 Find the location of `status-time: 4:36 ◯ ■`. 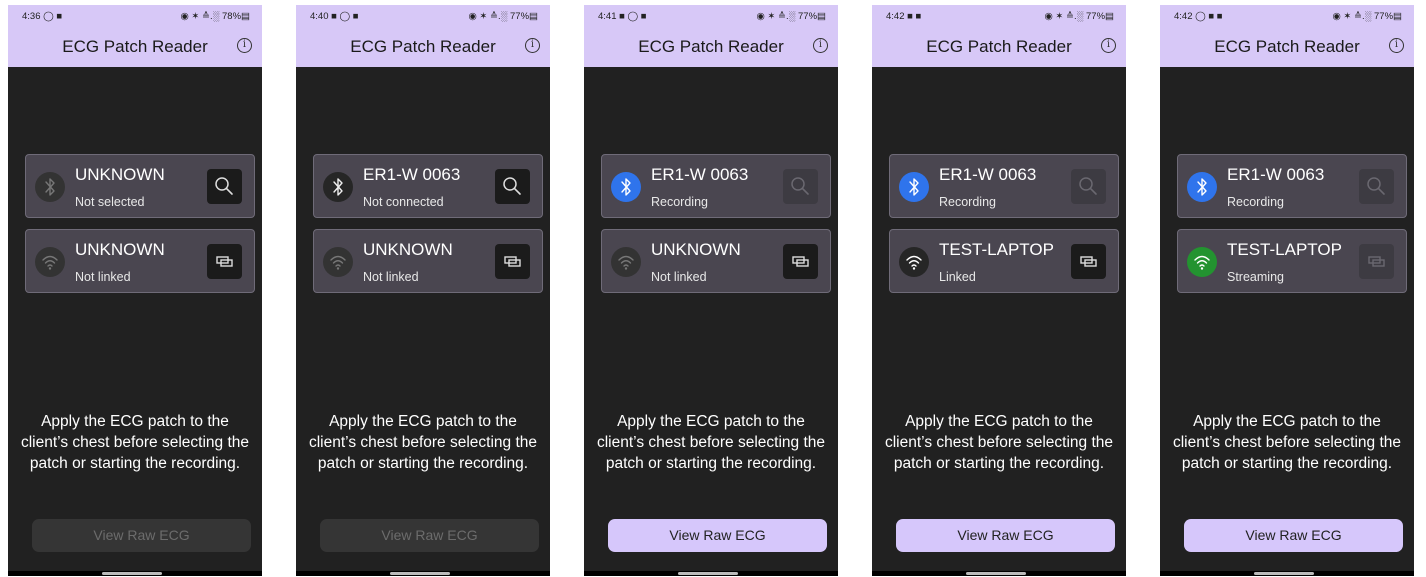

status-time: 4:36 ◯ ■ is located at coordinates (42, 16).